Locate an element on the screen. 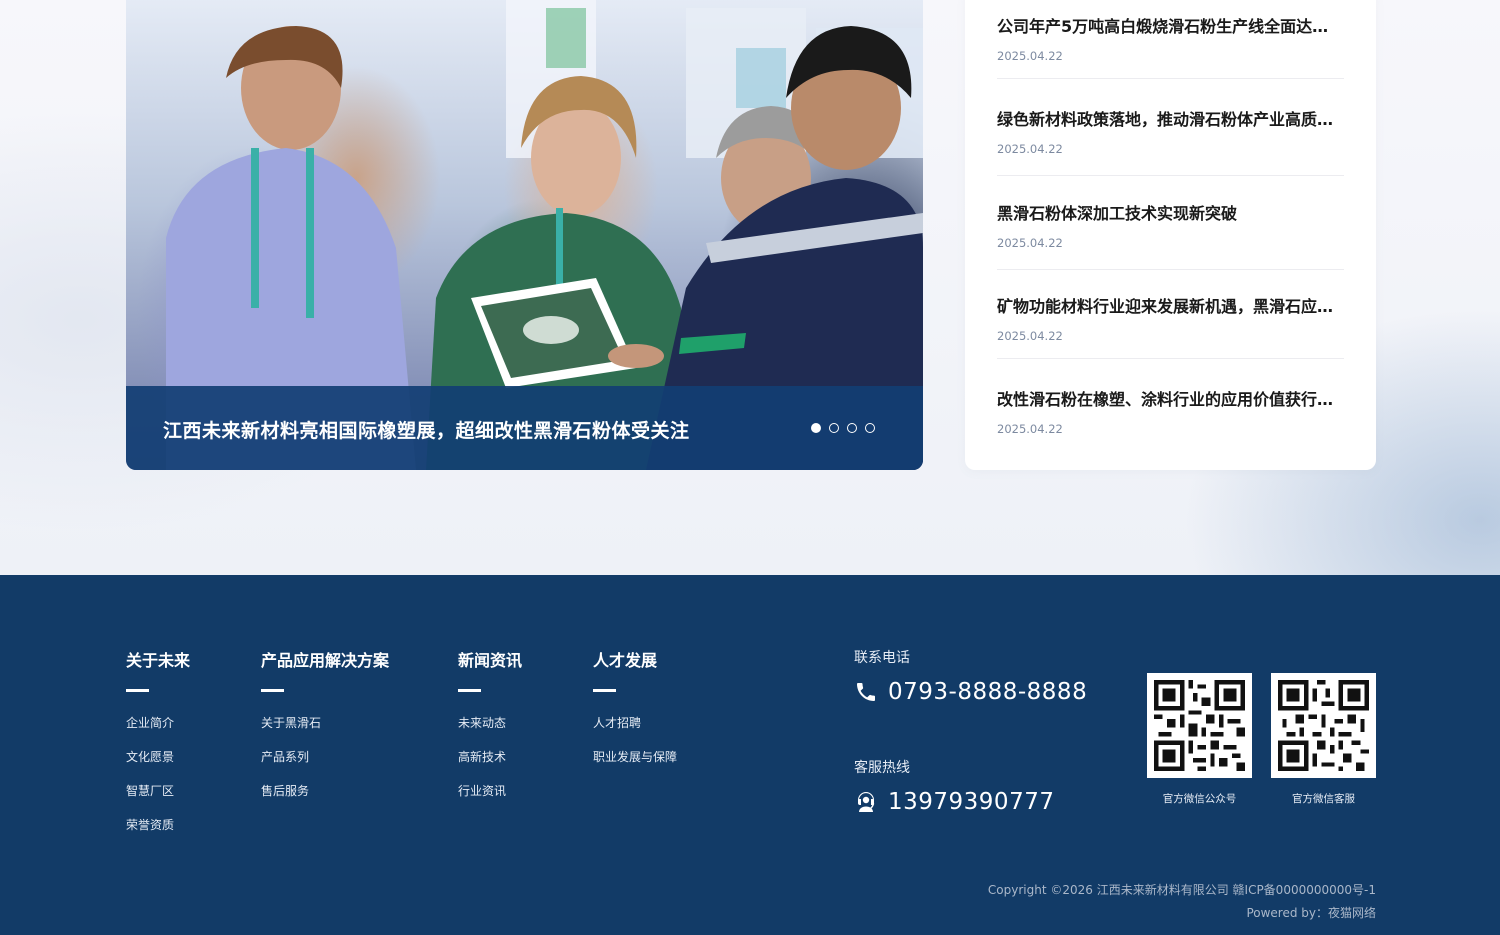 The image size is (1500, 935). footer-nav-link: 行业资讯 is located at coordinates (490, 801).